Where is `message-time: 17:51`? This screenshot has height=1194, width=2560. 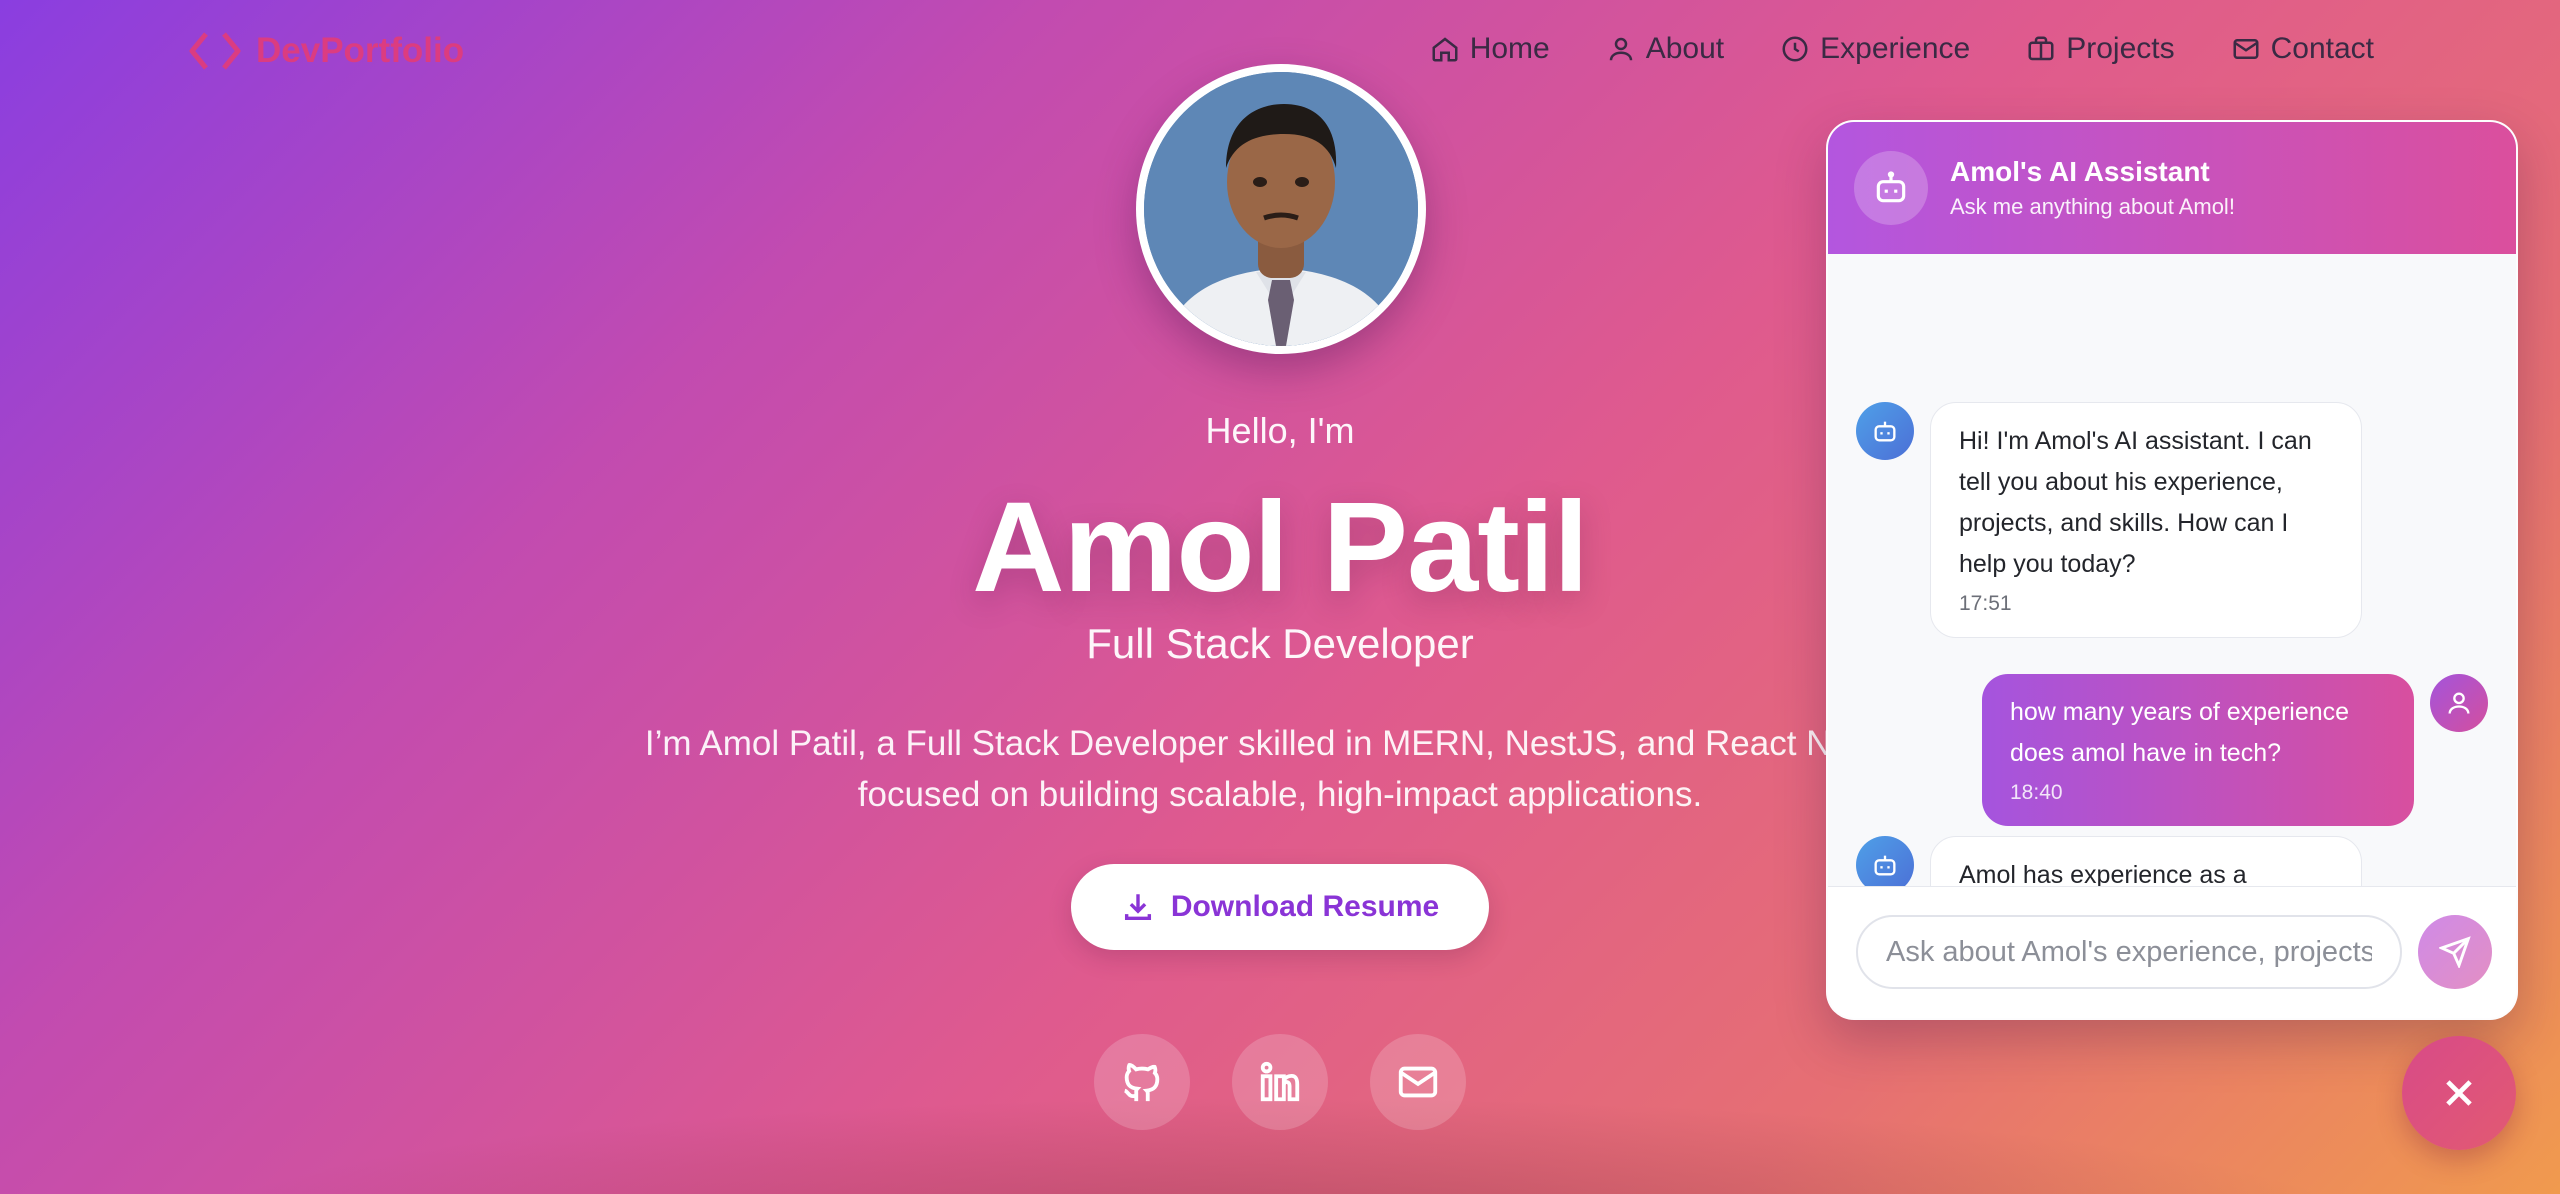
message-time: 17:51 is located at coordinates (1985, 603).